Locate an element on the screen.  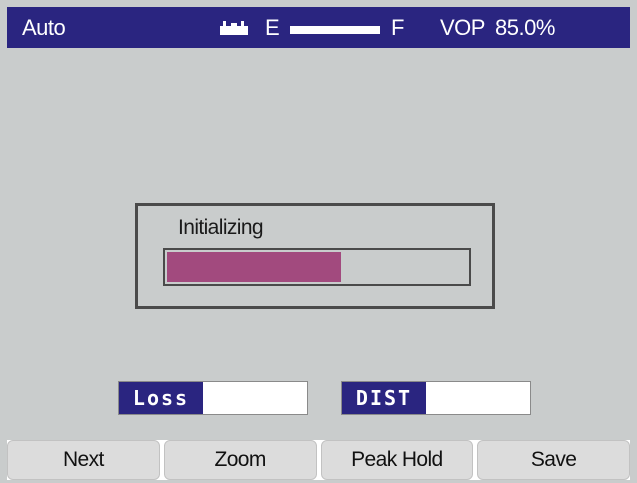
initializing-dialog: Initializing is located at coordinates (315, 256).